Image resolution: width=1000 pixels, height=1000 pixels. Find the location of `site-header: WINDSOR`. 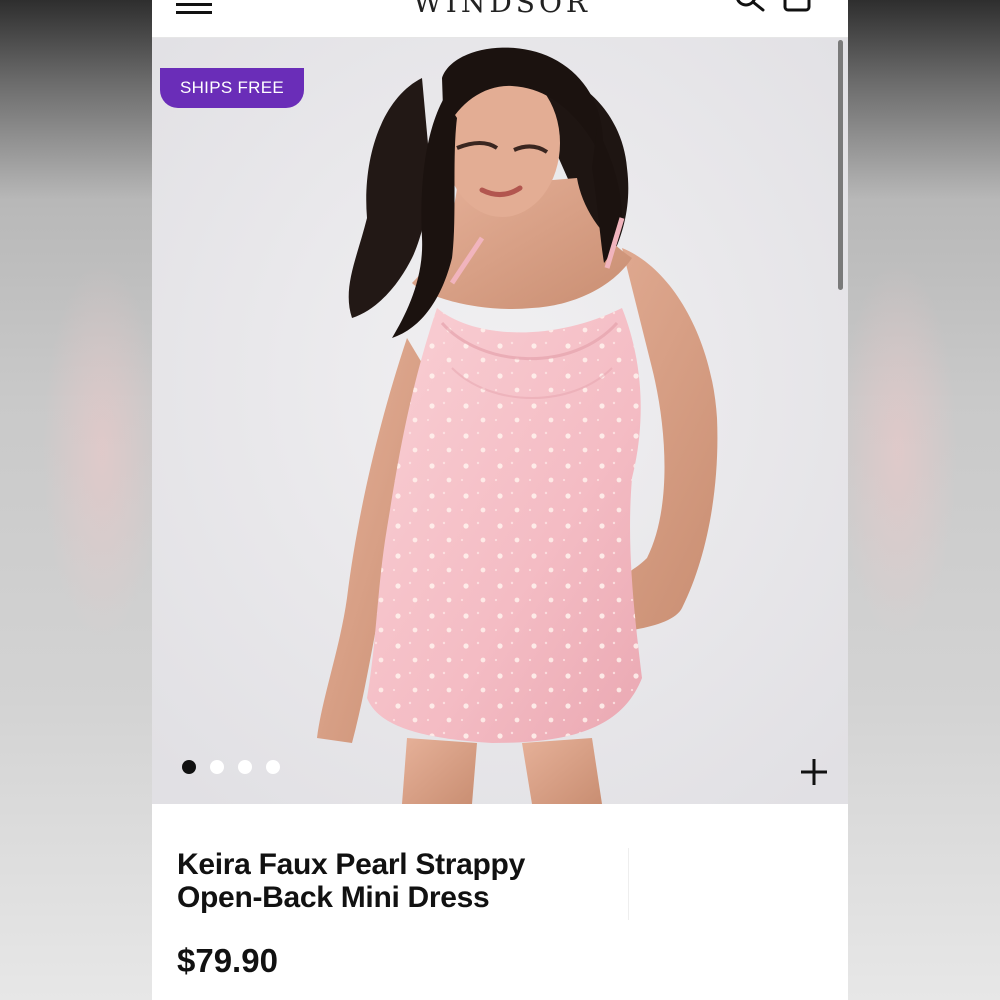

site-header: WINDSOR is located at coordinates (500, 19).